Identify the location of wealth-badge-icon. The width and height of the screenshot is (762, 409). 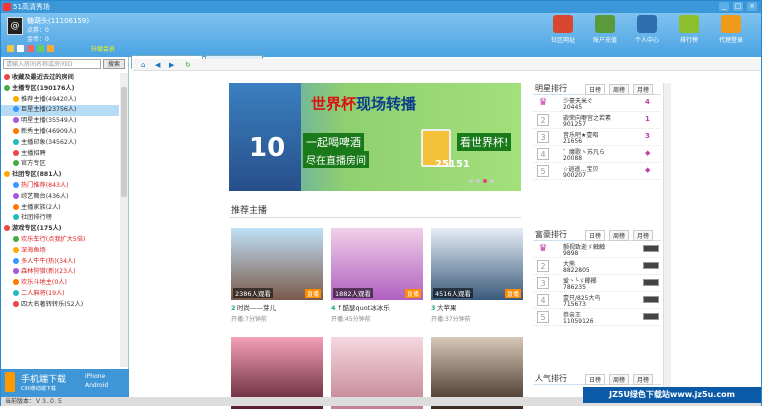
(651, 316).